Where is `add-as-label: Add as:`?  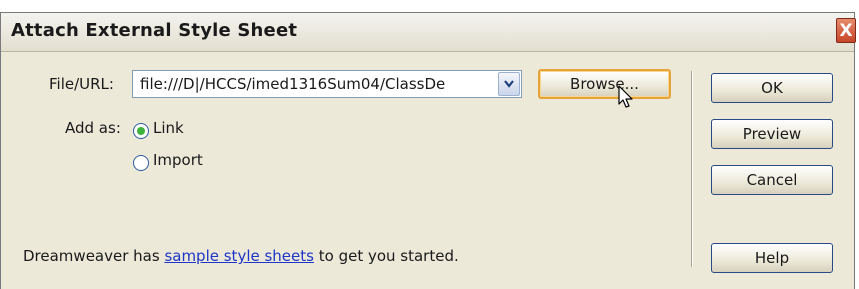
add-as-label: Add as: is located at coordinates (93, 128).